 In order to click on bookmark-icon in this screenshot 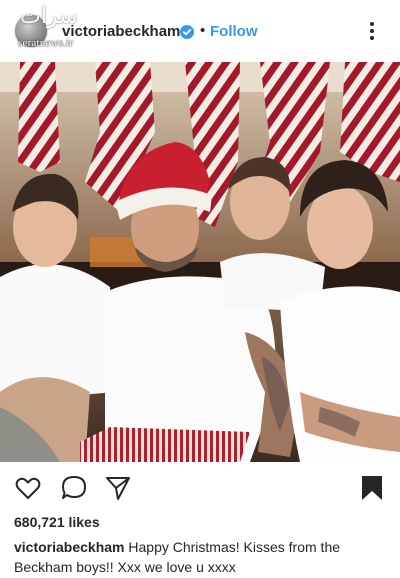, I will do `click(372, 488)`.